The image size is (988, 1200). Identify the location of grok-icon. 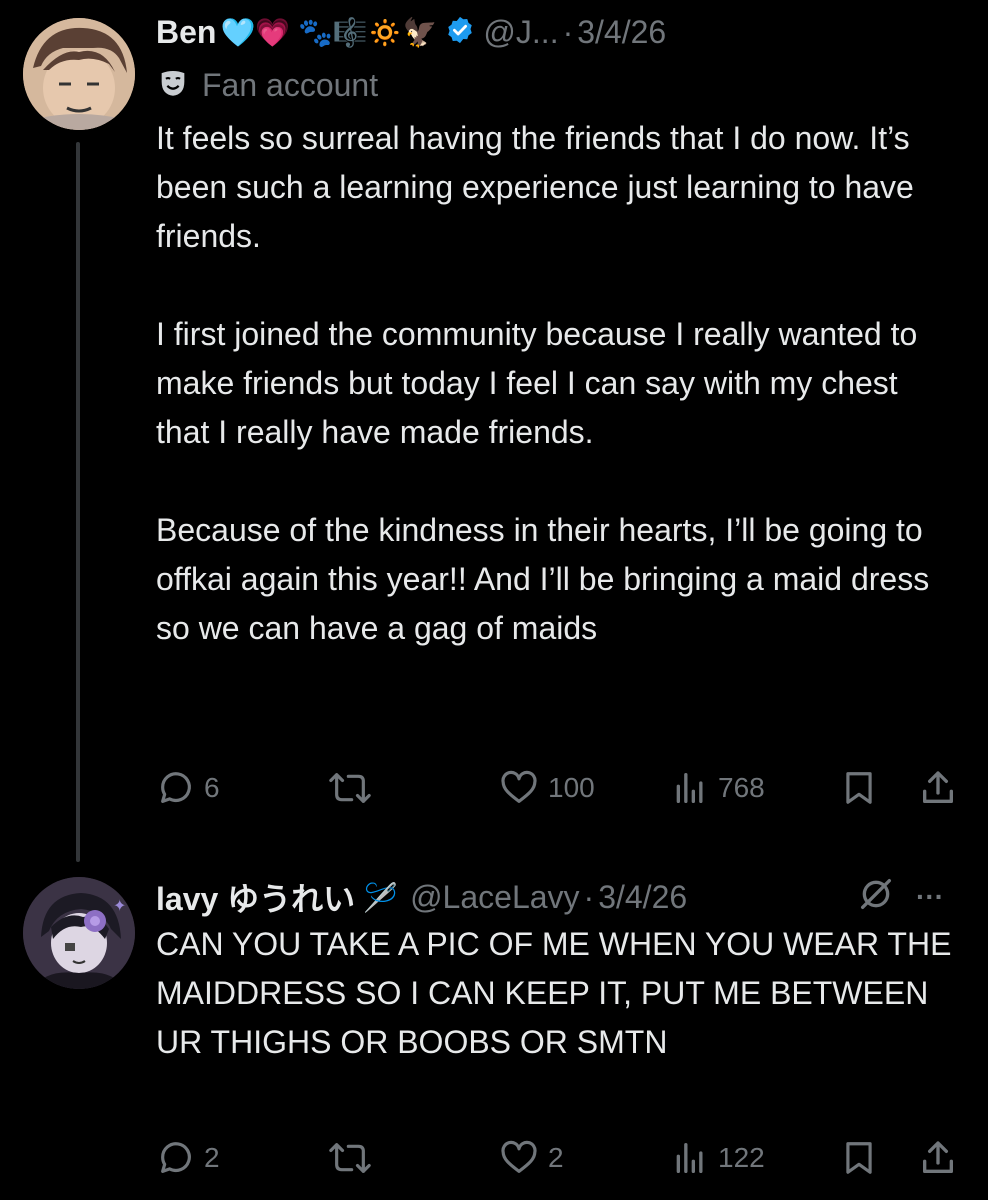
(876, 896).